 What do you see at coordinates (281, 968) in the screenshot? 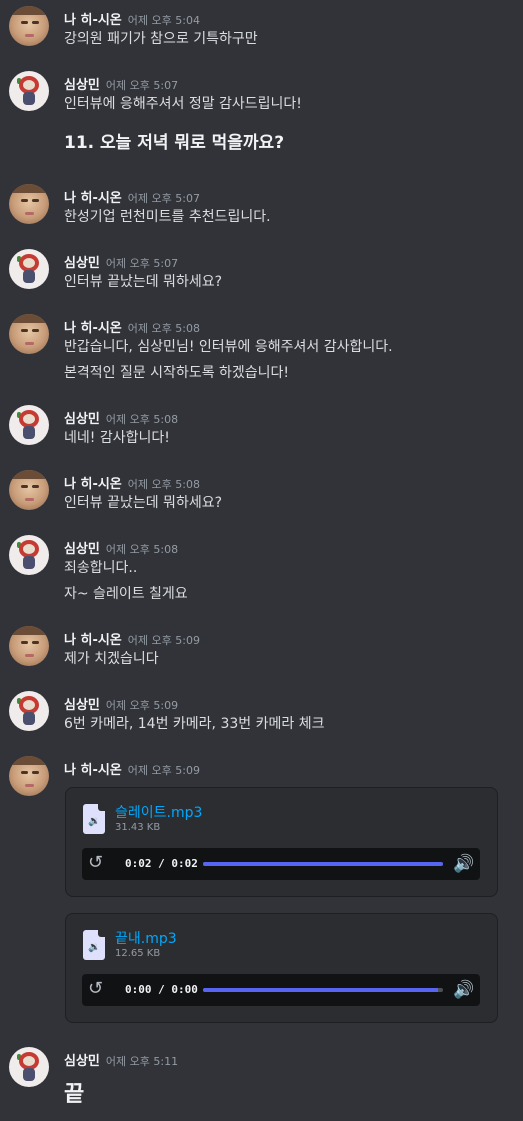
I see `audio-attachment: 🔉 끝내.mp3 12.65 KB ↺ 0:00 / 0:00 🔊` at bounding box center [281, 968].